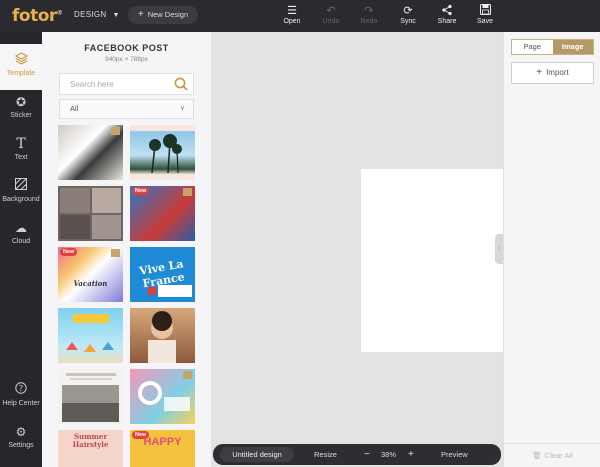  I want to click on cloud-upload-icon: ☁, so click(21, 228).